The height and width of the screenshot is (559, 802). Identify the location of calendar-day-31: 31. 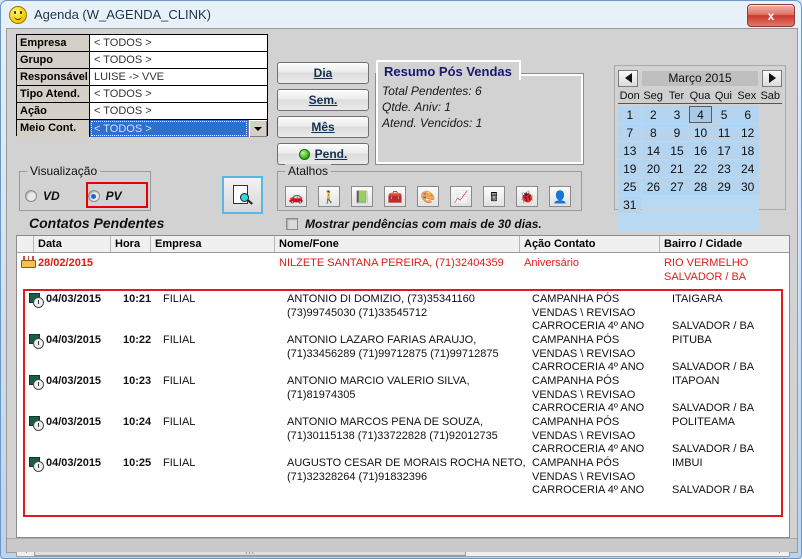
(630, 204).